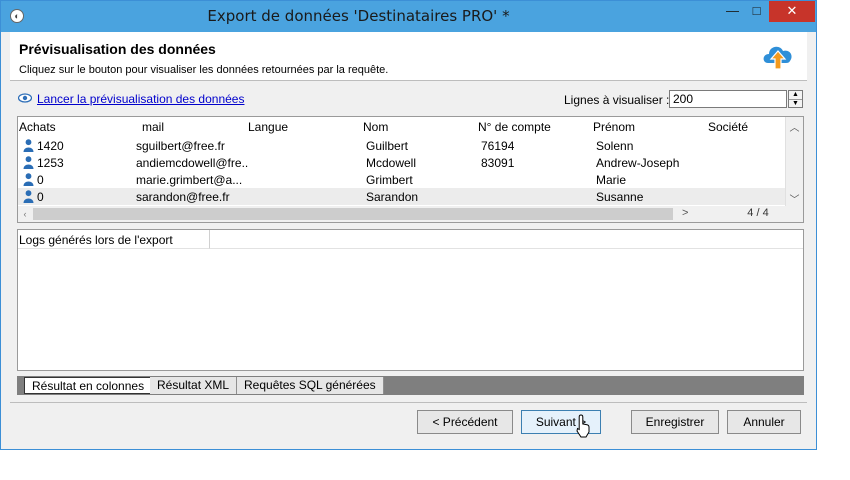  Describe the element at coordinates (140, 99) in the screenshot. I see `launch-preview-link: Lancer la prévisualisation des données` at that location.